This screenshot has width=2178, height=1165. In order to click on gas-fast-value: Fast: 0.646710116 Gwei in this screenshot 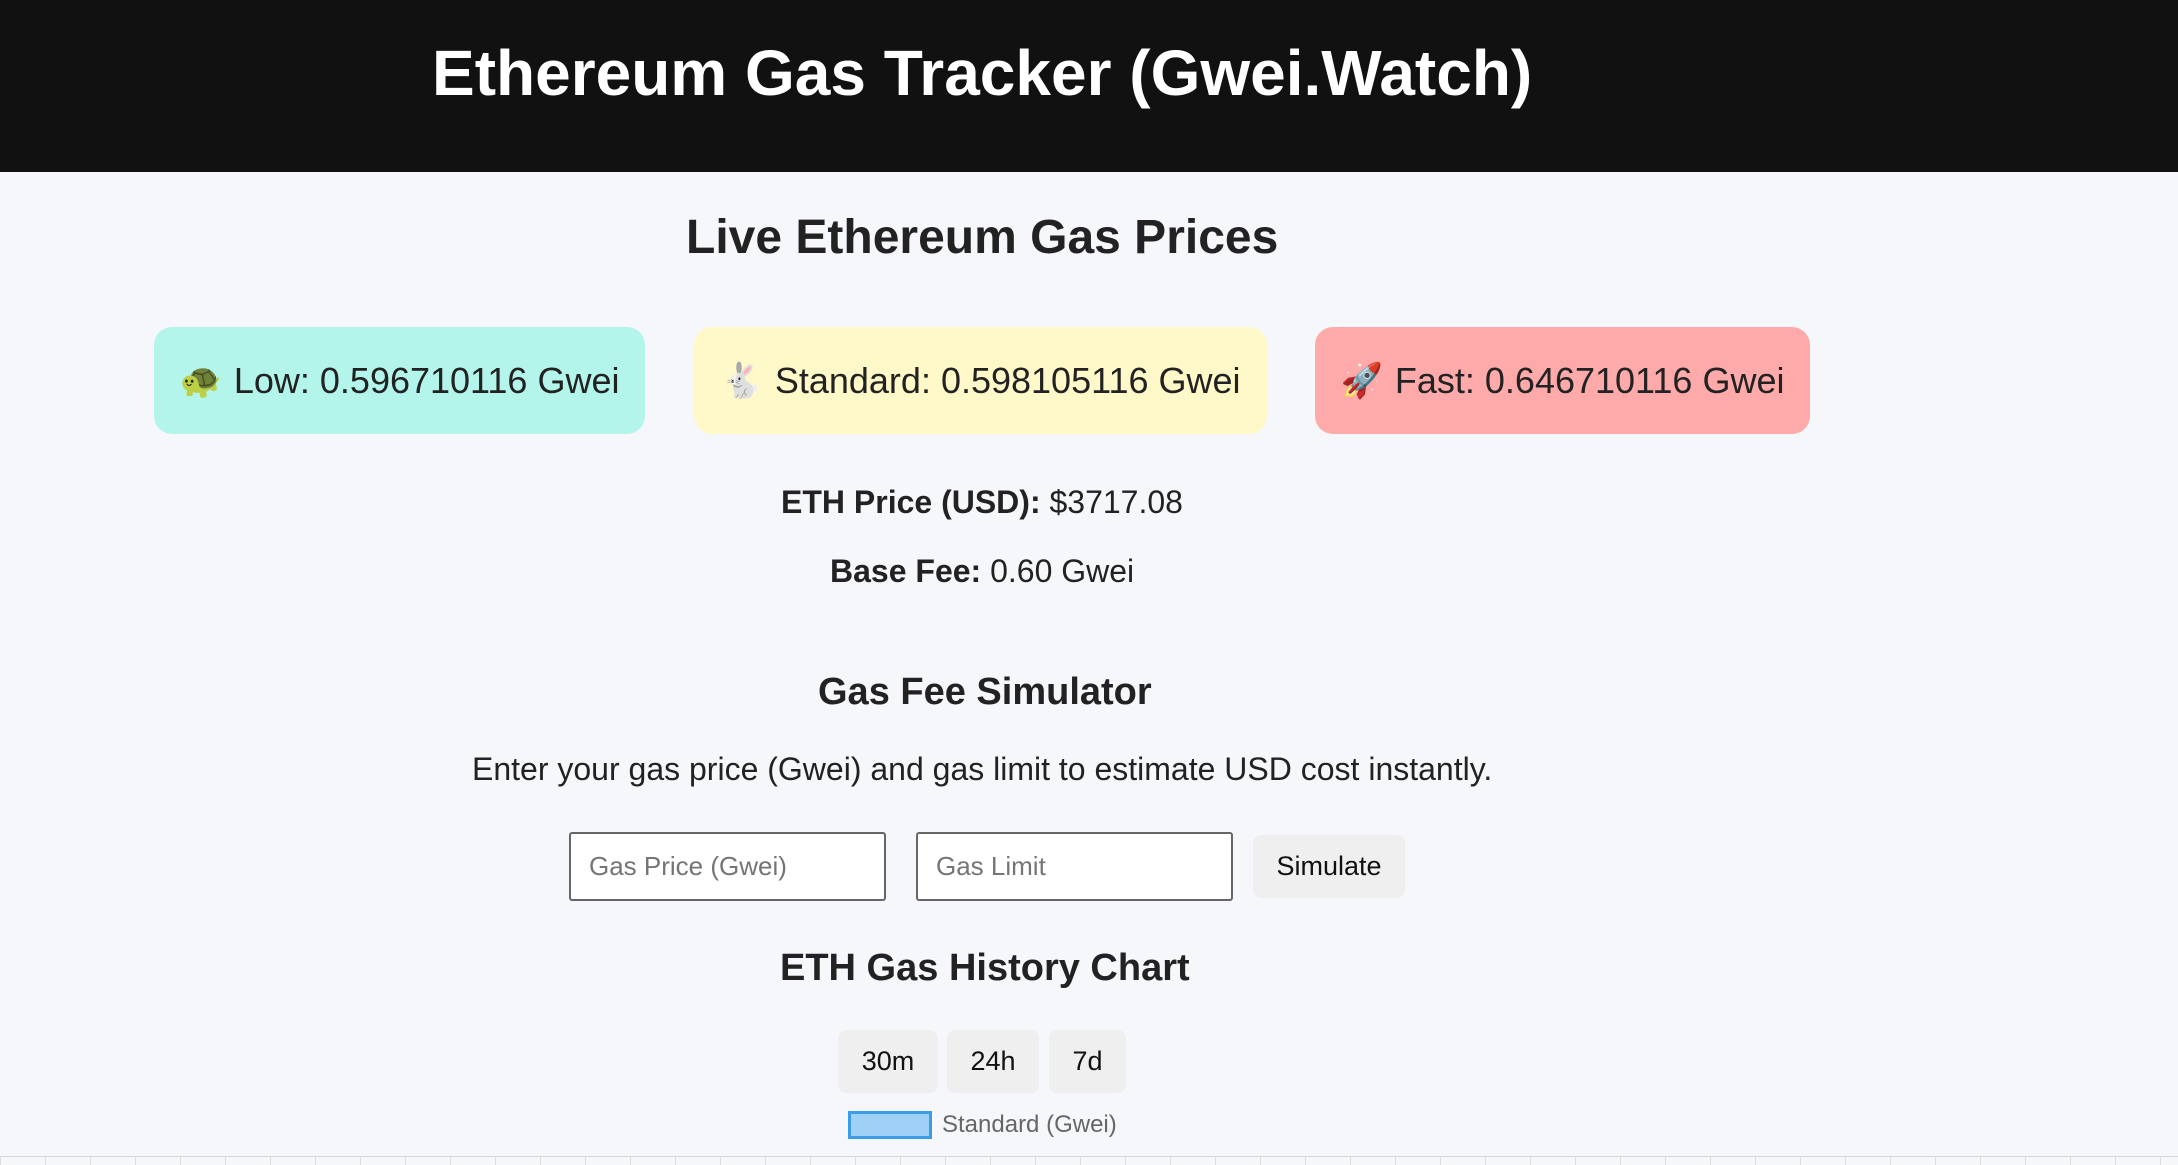, I will do `click(1589, 380)`.